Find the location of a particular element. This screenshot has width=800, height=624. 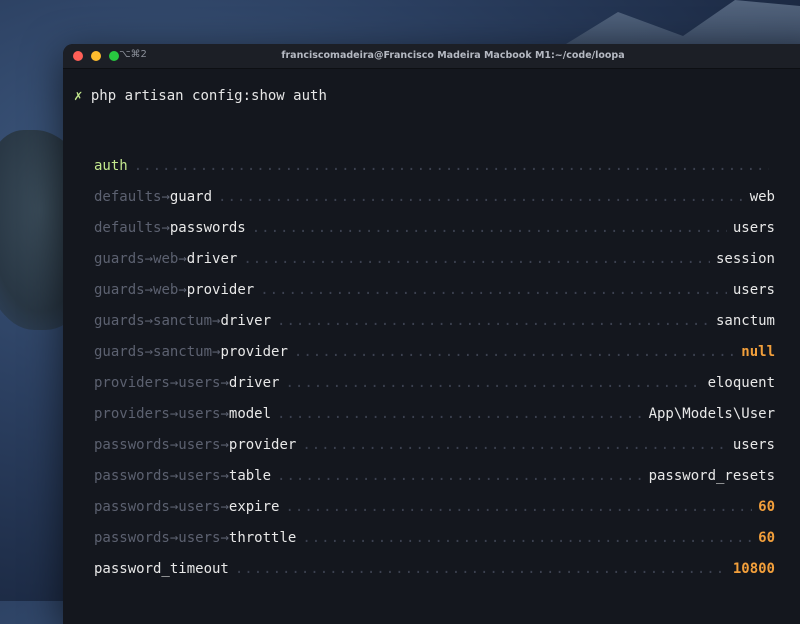

config-value: session is located at coordinates (745, 258).